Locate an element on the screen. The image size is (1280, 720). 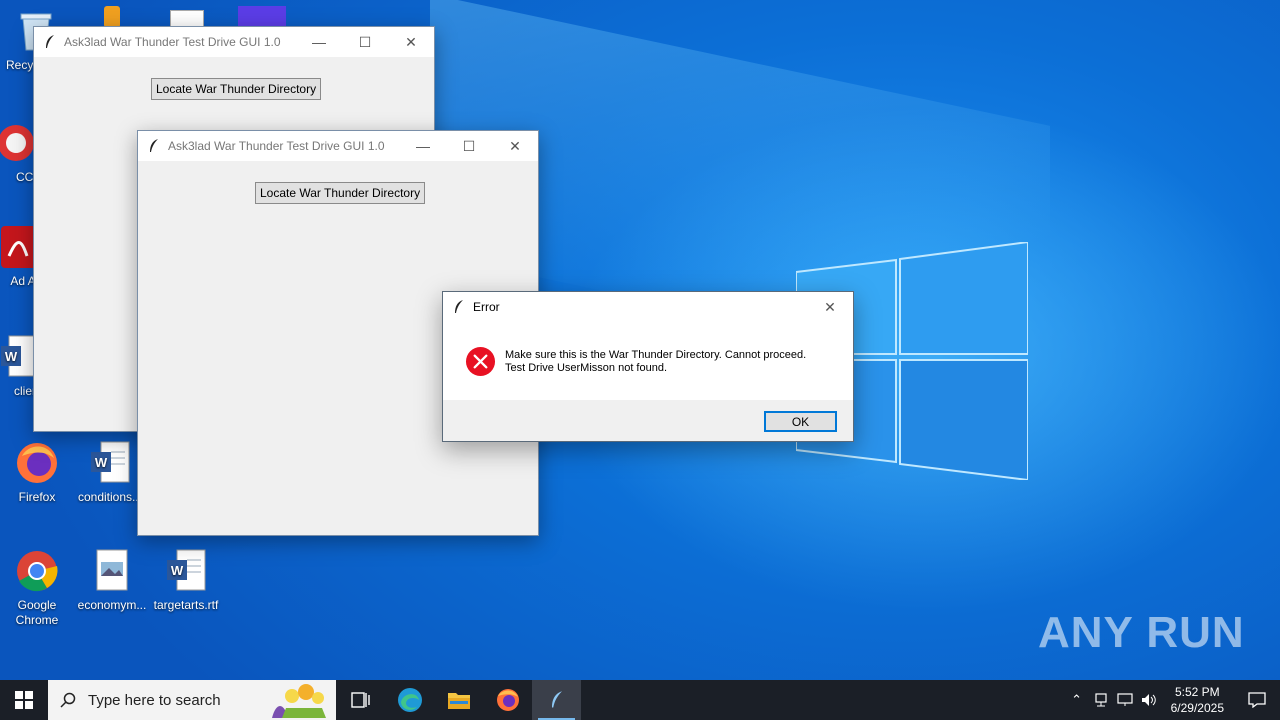
search-highlight-flowers-icon is located at coordinates (299, 701).